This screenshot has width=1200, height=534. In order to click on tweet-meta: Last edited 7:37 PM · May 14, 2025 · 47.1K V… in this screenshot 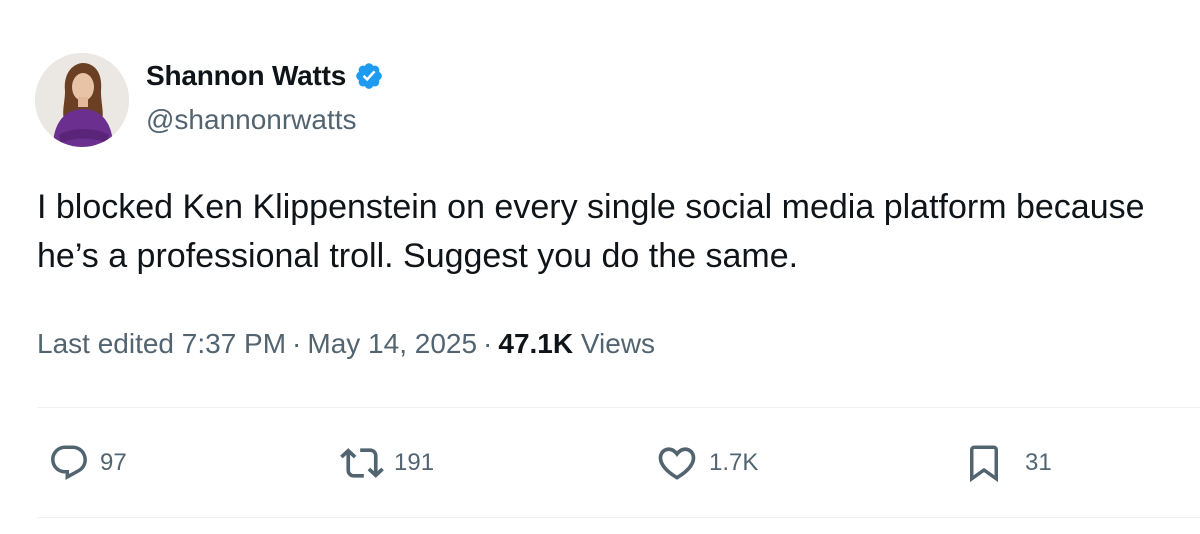, I will do `click(346, 344)`.